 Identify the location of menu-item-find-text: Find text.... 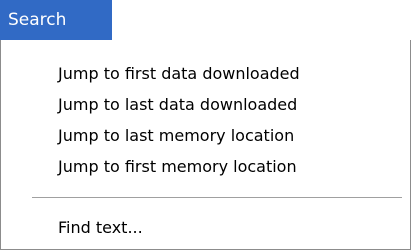
(205, 227).